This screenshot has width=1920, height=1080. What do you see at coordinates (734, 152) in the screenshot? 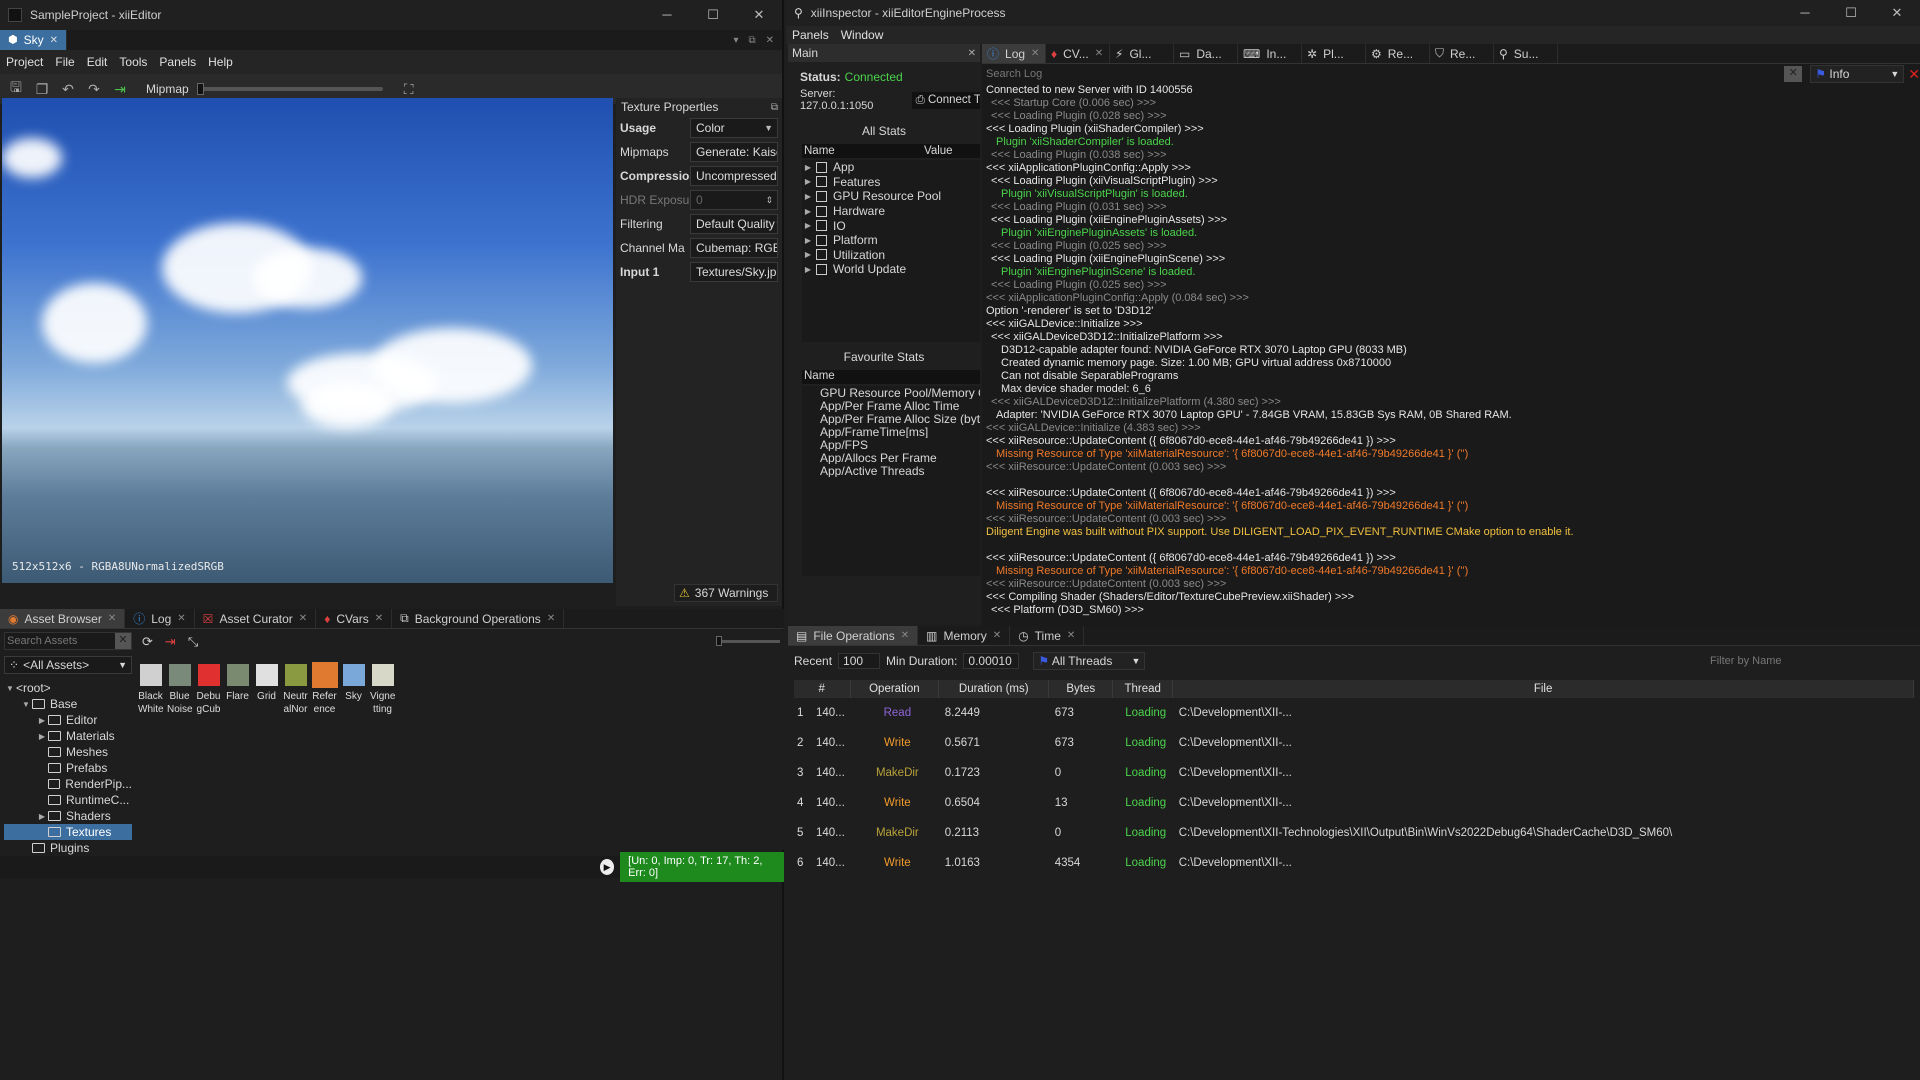
I see `prop-value-mipmaps: Generate: Kaiser▼` at bounding box center [734, 152].